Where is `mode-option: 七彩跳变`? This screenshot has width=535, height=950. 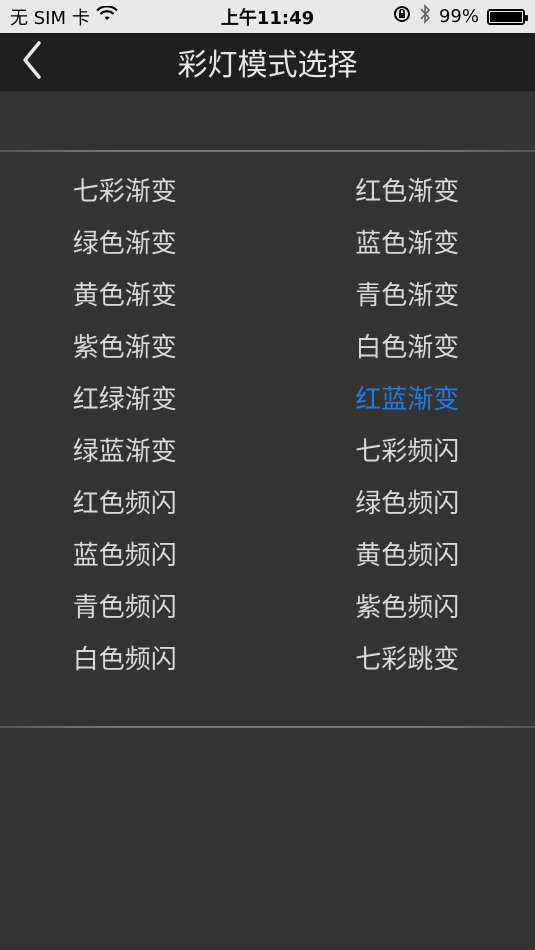 mode-option: 七彩跳变 is located at coordinates (401, 657).